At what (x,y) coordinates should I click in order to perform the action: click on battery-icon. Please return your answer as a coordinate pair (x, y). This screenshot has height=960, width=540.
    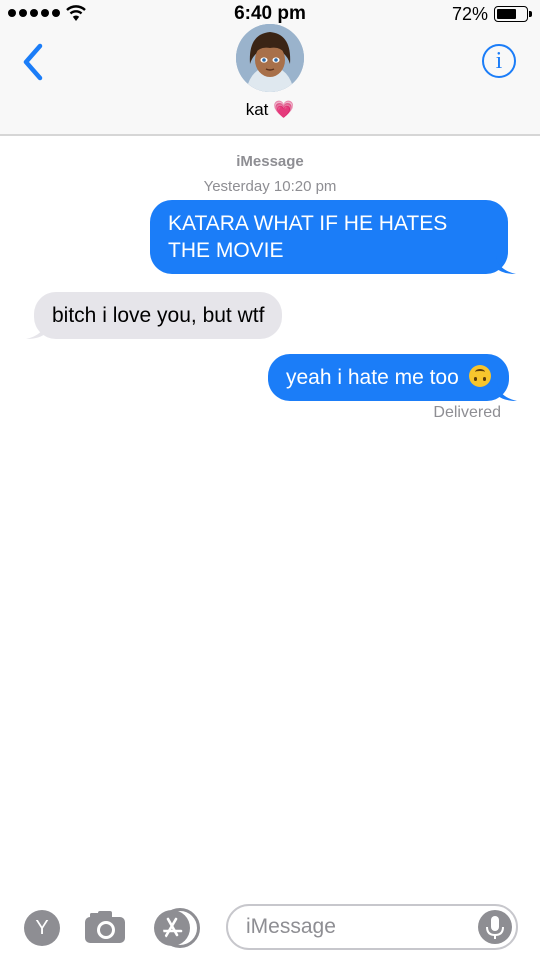
    Looking at the image, I should click on (513, 14).